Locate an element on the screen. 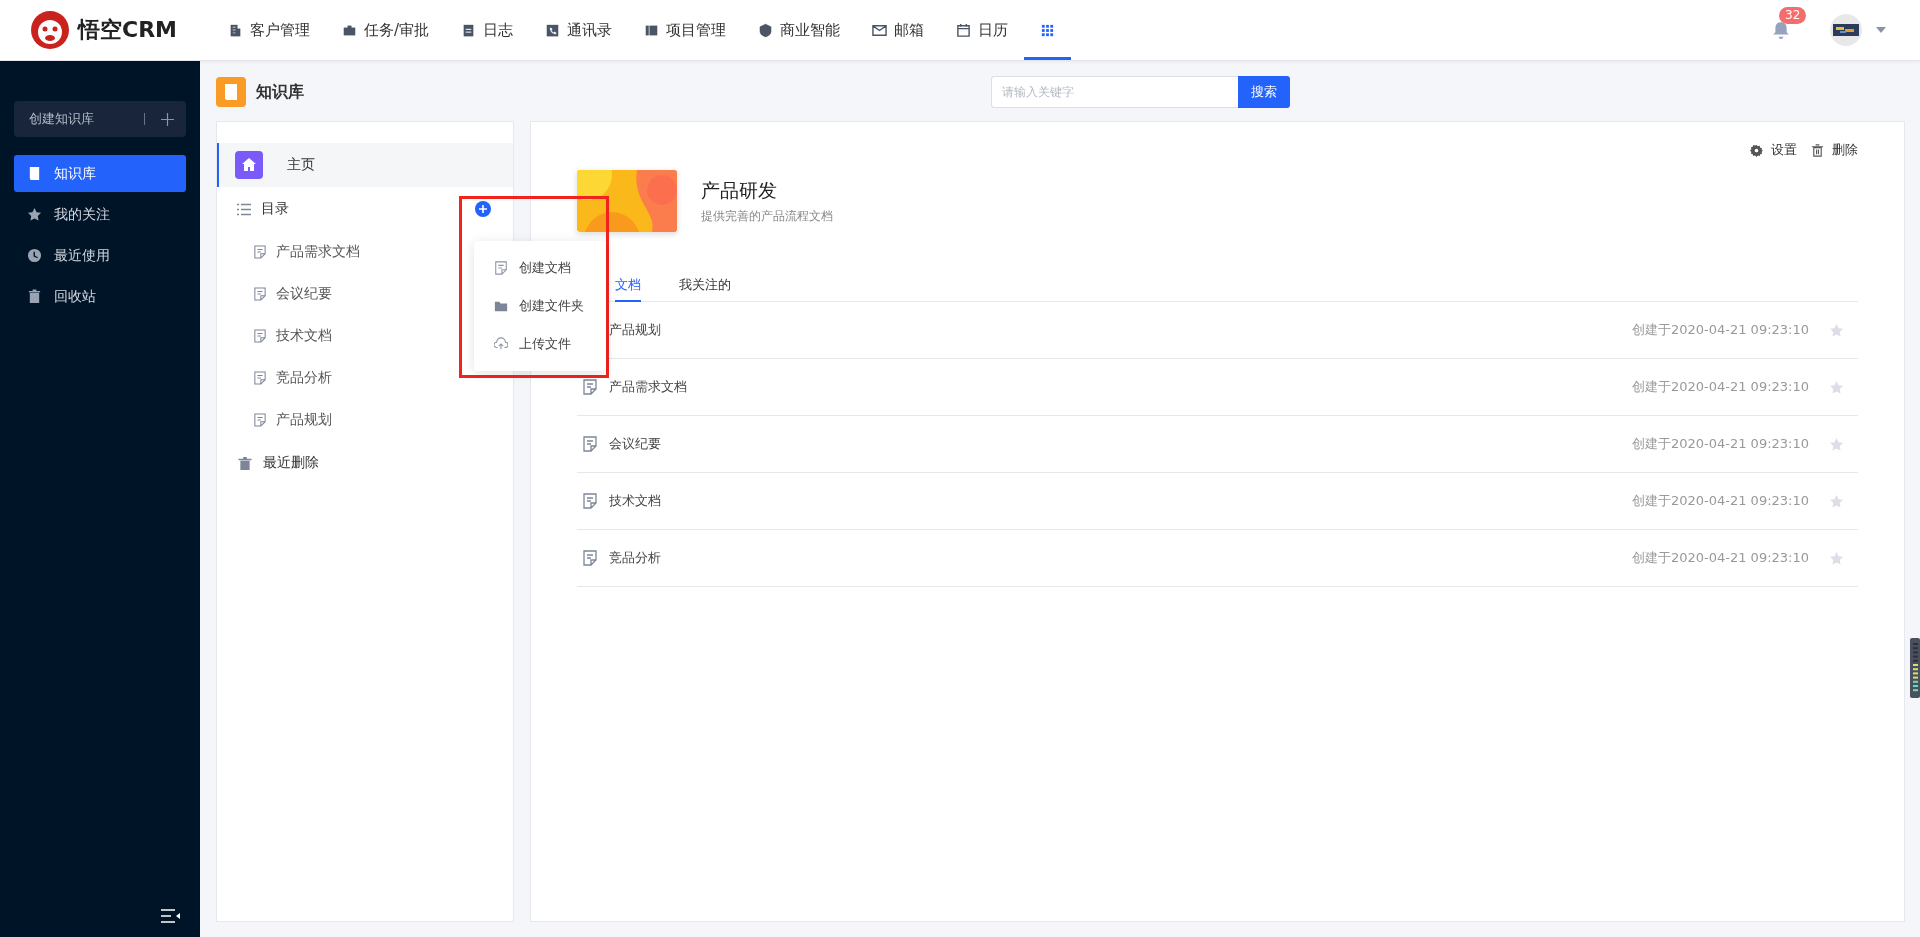  document-name: 竞品分析 is located at coordinates (635, 558).